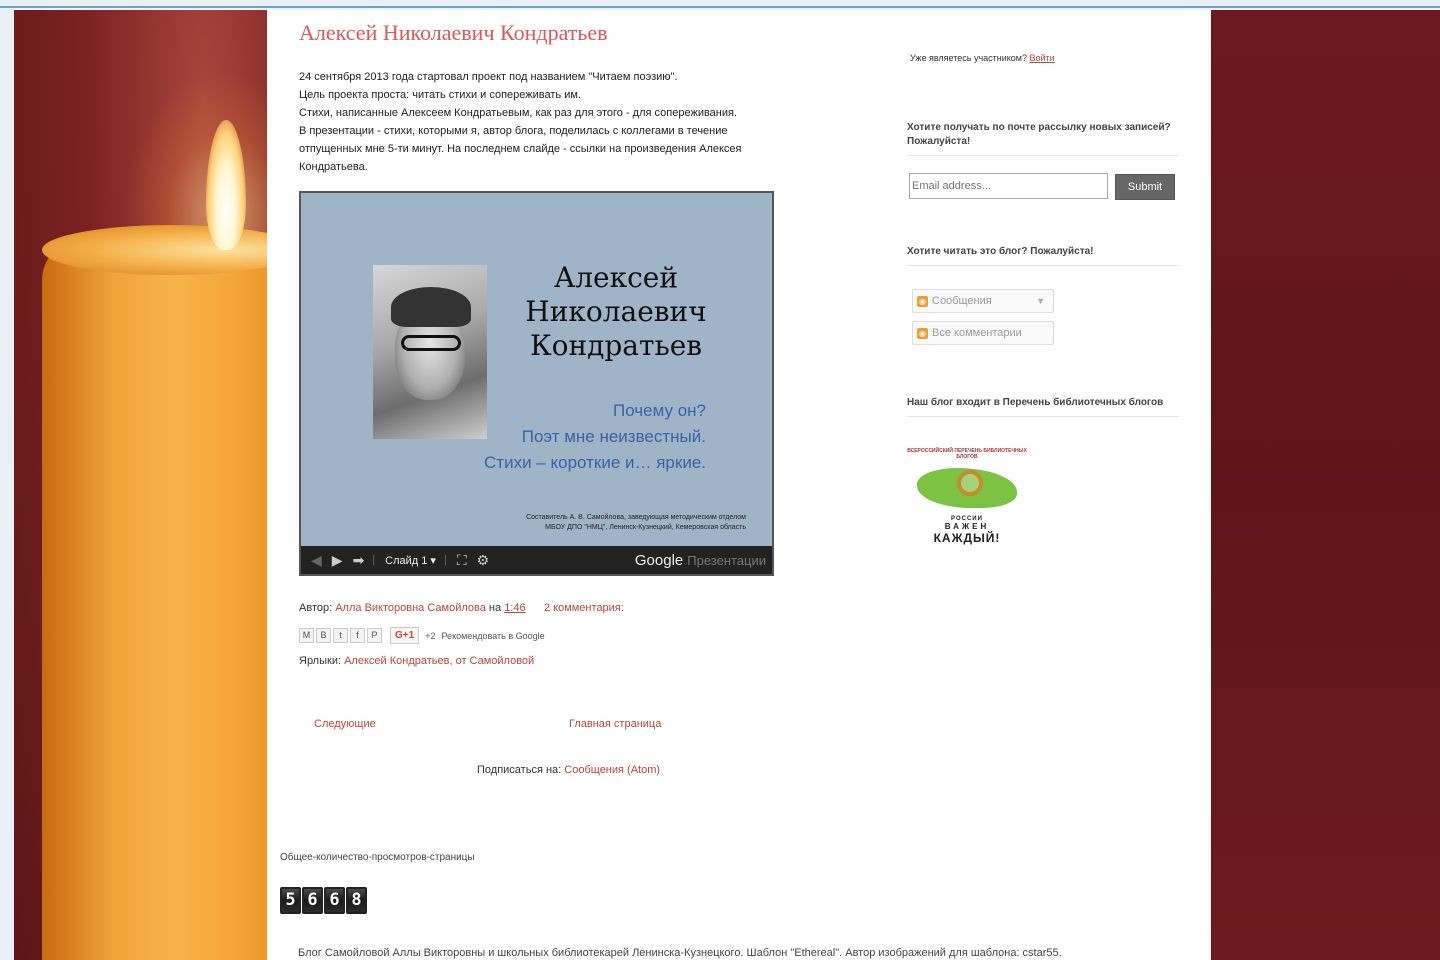 The width and height of the screenshot is (1440, 960). Describe the element at coordinates (1145, 187) in the screenshot. I see `submit-button: Submit` at that location.